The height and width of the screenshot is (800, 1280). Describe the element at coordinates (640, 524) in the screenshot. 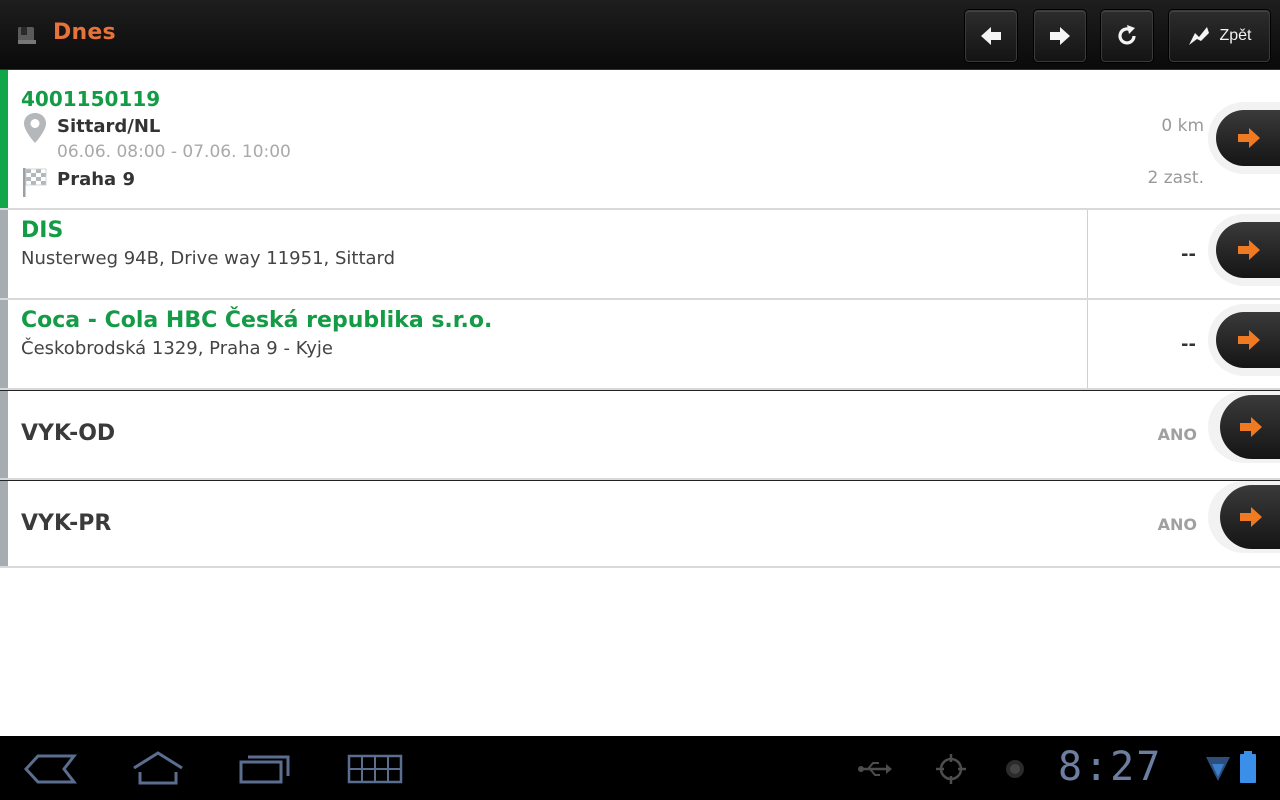

I see `code-row: VYK-PR ANO` at that location.